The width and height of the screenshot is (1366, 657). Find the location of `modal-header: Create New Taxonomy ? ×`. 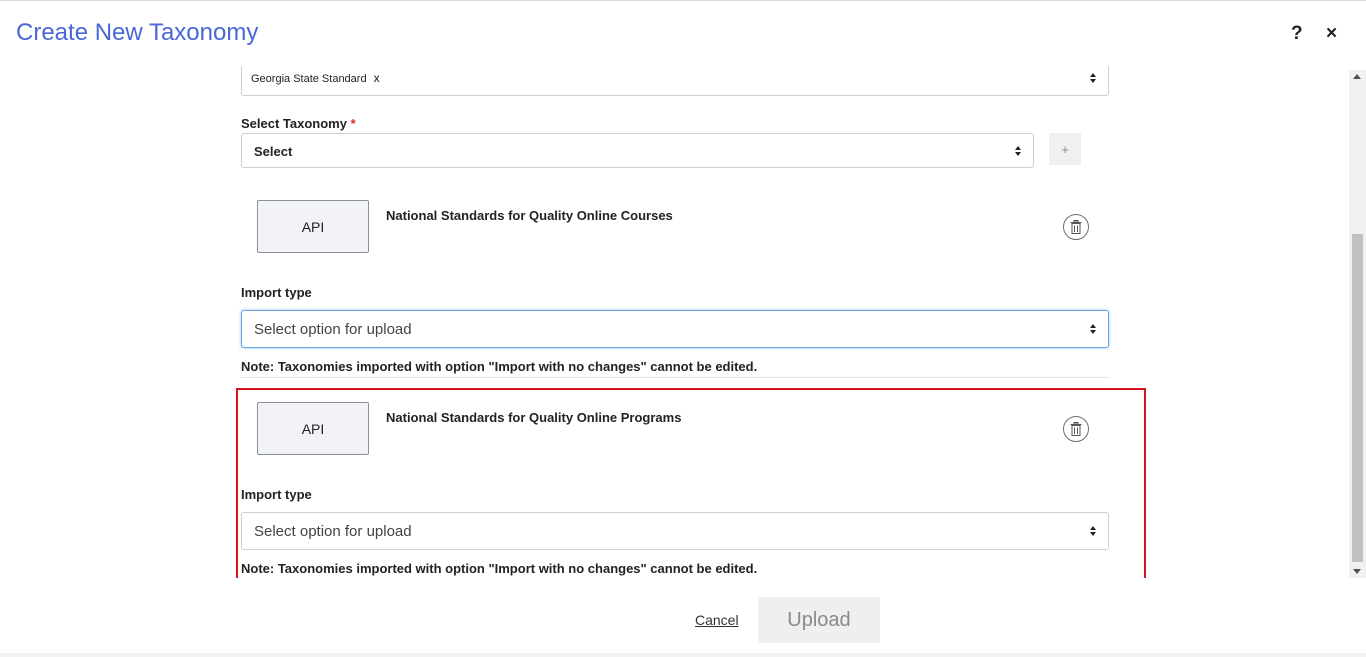

modal-header: Create New Taxonomy ? × is located at coordinates (683, 33).